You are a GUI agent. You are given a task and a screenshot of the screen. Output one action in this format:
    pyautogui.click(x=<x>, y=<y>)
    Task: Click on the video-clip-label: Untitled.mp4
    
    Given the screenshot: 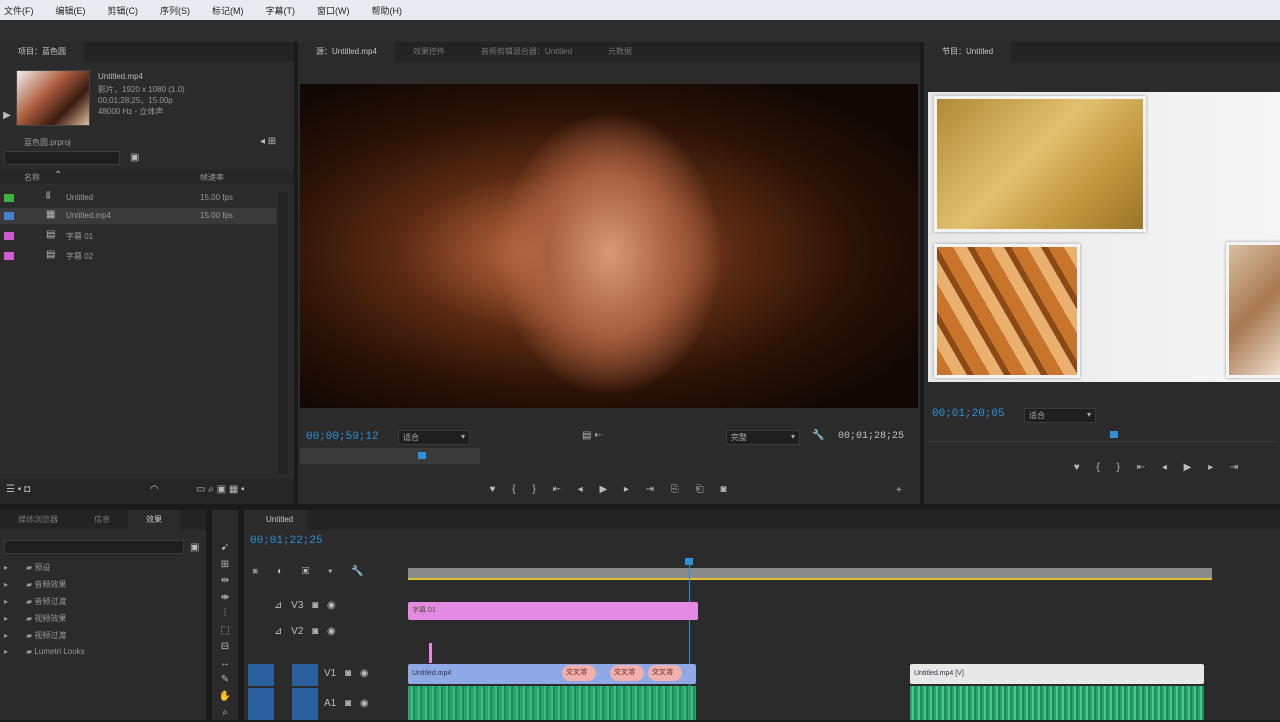 What is the action you would take?
    pyautogui.click(x=432, y=673)
    